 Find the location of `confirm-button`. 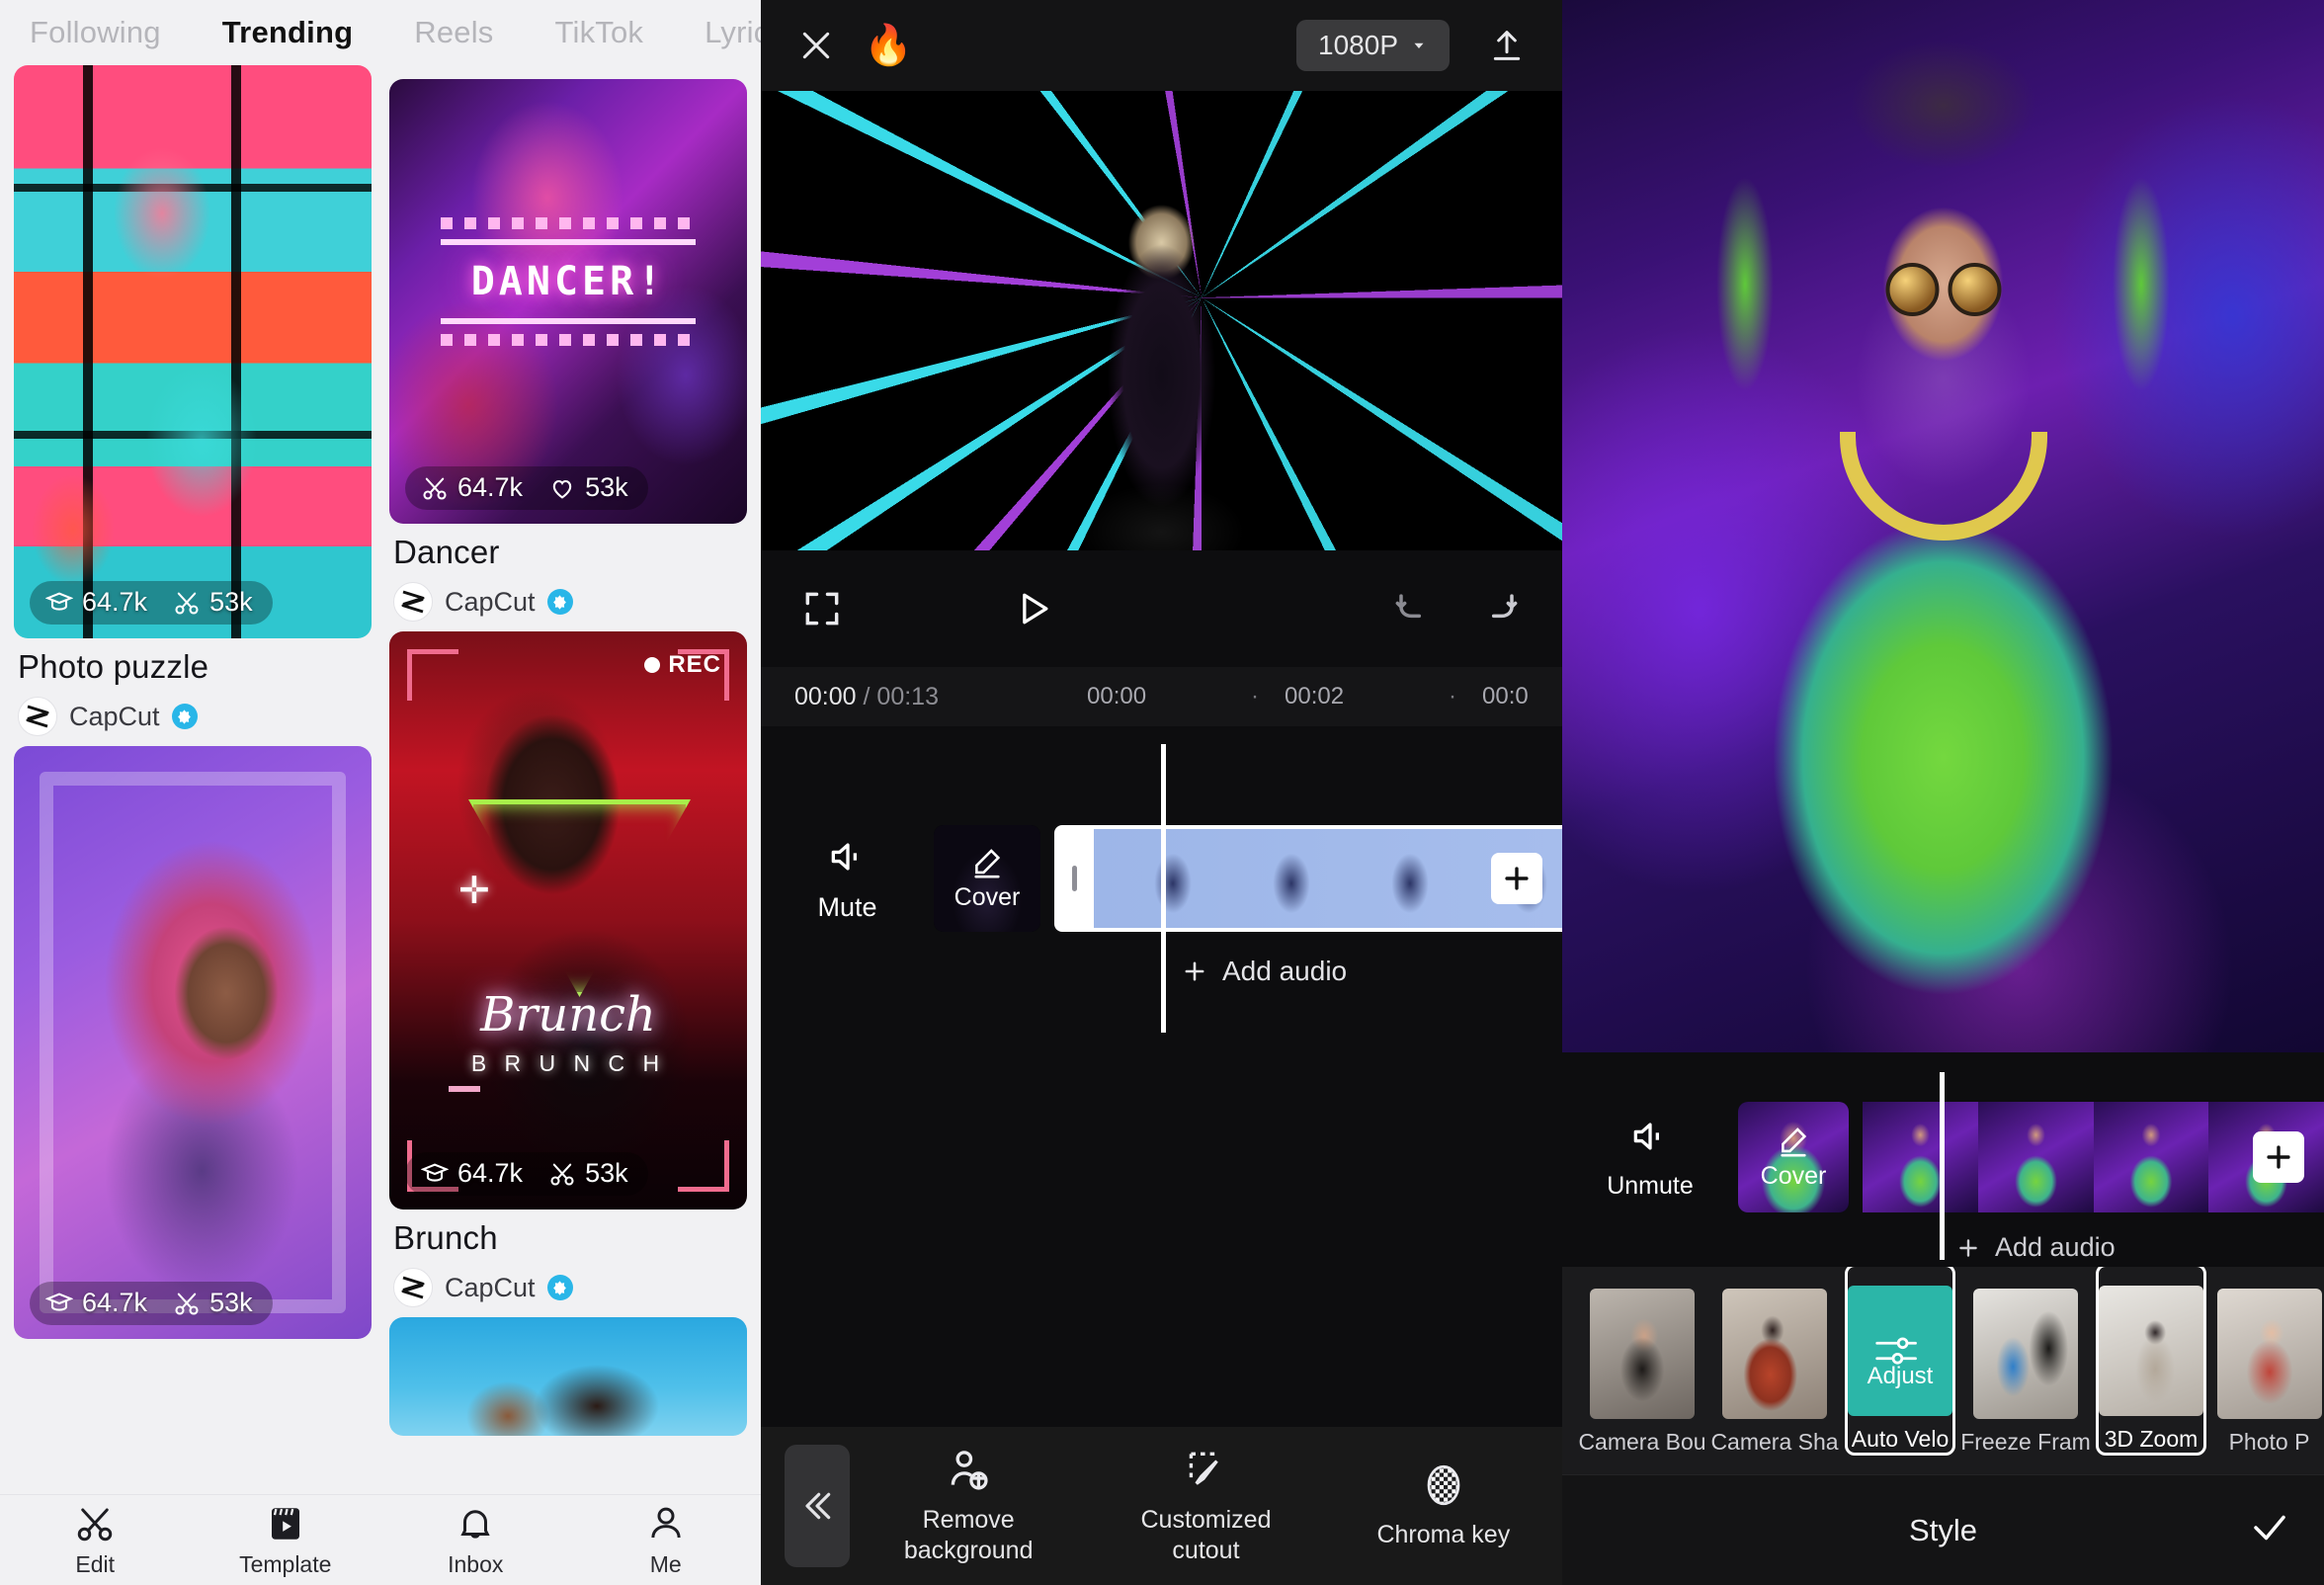

confirm-button is located at coordinates (2269, 1530).